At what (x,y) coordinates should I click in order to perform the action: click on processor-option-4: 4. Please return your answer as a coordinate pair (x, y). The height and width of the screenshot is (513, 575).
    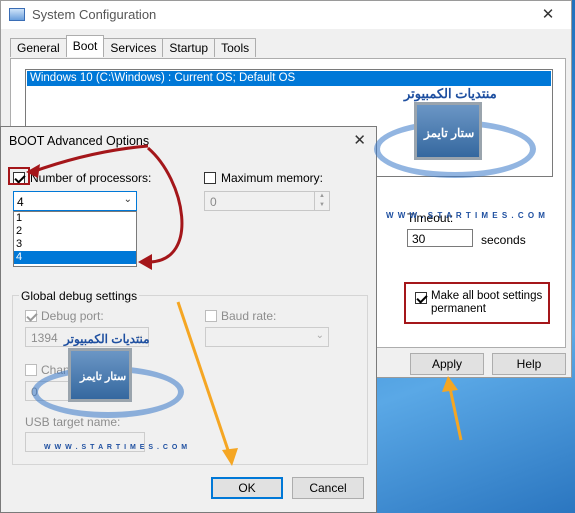
    Looking at the image, I should click on (75, 257).